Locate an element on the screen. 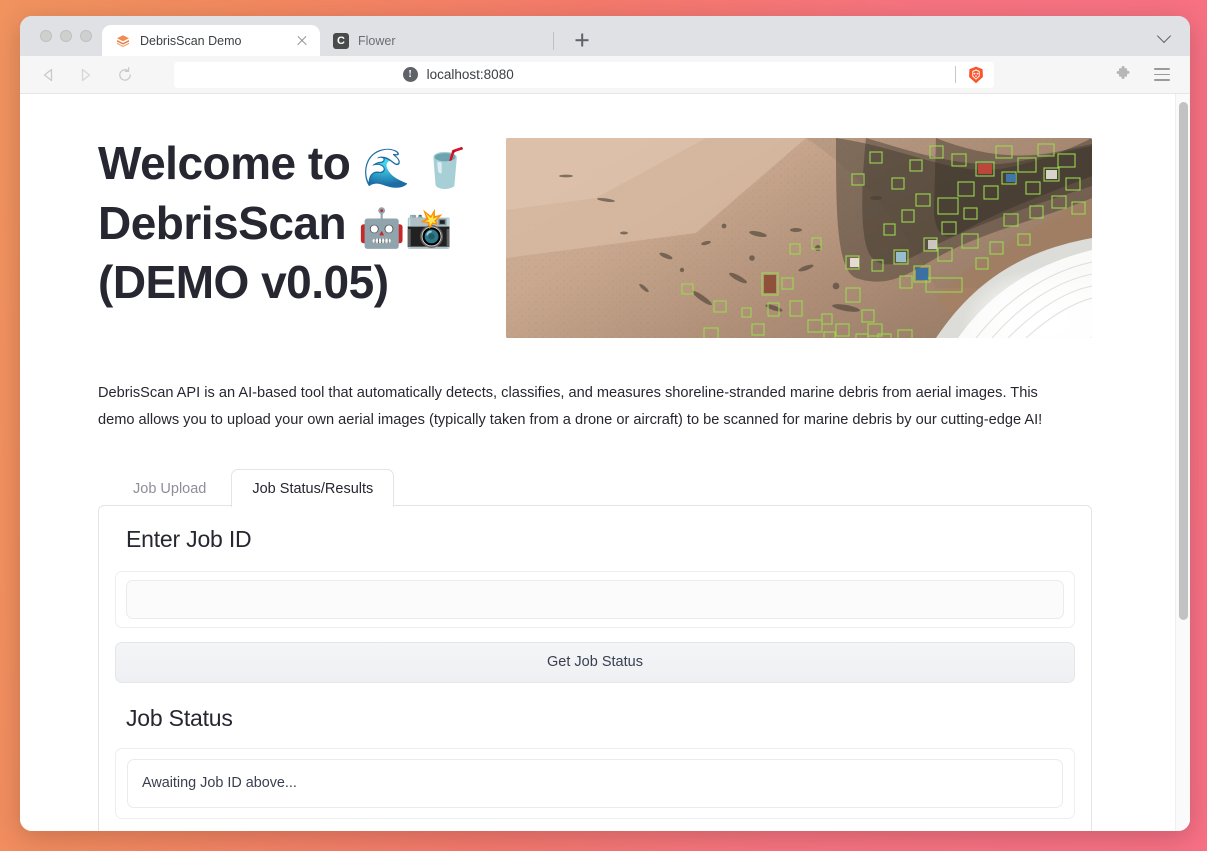  page-title-line-2: DebrisScan is located at coordinates (222, 222).